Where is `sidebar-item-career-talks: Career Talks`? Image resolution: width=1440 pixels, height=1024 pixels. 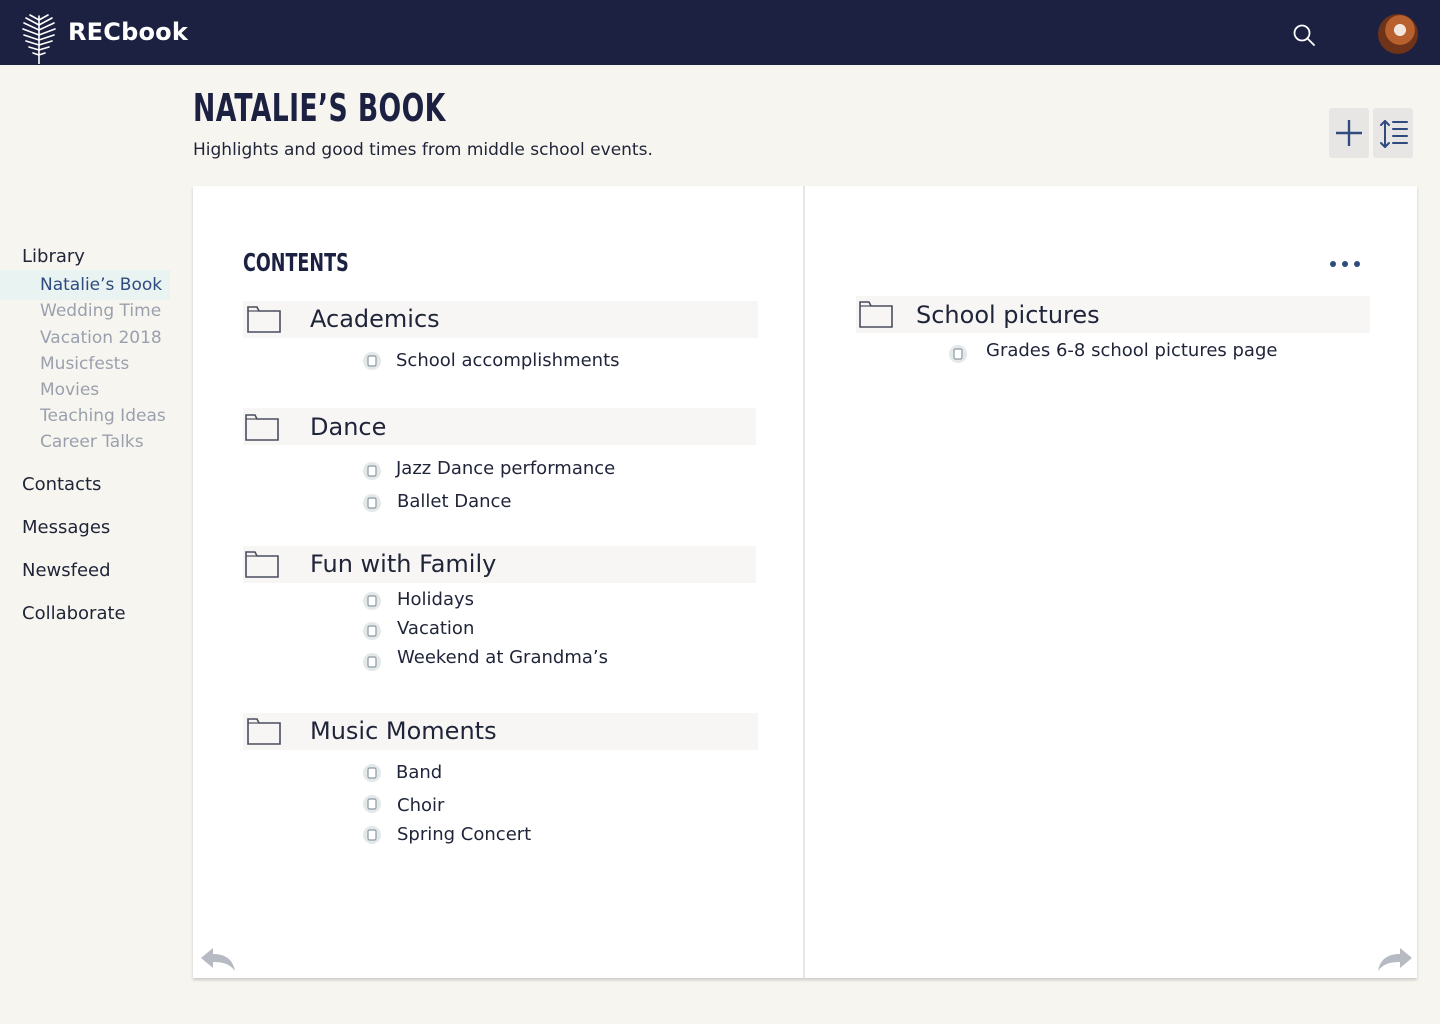
sidebar-item-career-talks: Career Talks is located at coordinates (92, 442).